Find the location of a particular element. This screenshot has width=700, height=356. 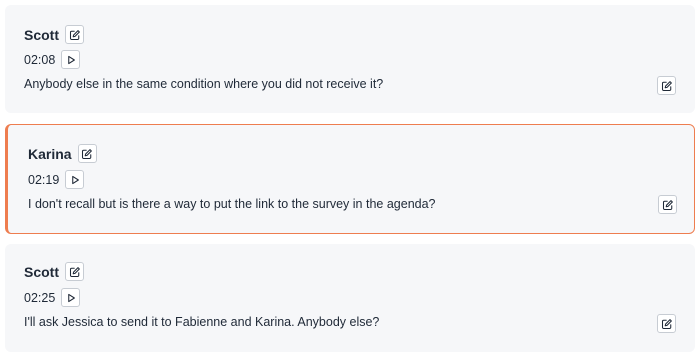

timestamp-row: 02:08 is located at coordinates (52, 59).